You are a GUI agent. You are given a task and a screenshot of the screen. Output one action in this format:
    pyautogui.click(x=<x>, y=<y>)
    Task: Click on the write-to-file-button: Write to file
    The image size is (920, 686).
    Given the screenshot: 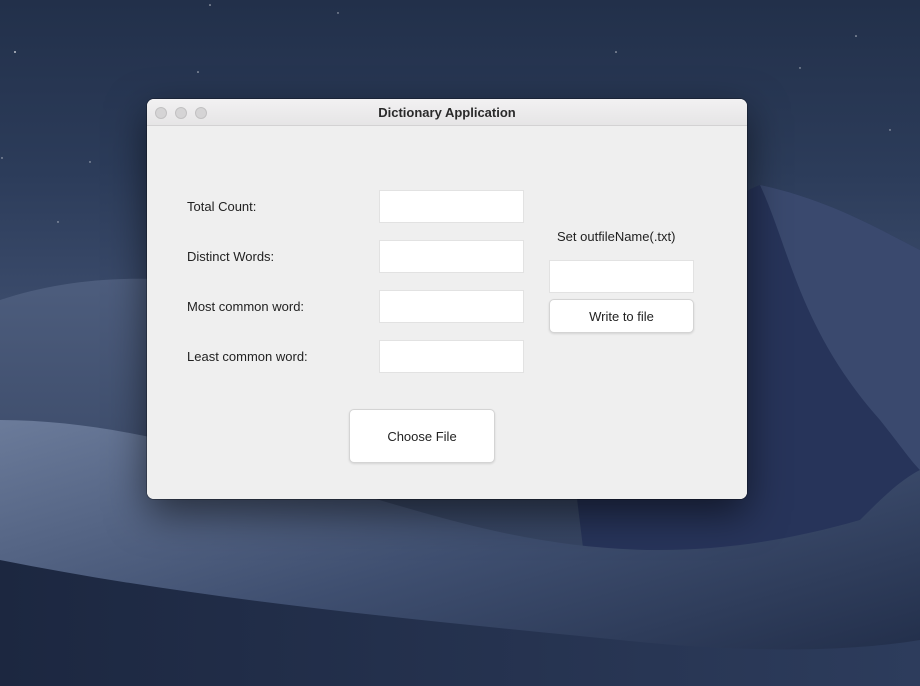 What is the action you would take?
    pyautogui.click(x=621, y=316)
    